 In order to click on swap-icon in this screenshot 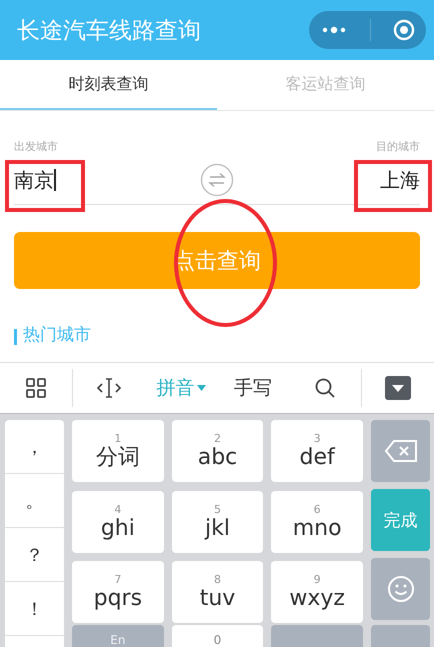, I will do `click(217, 180)`.